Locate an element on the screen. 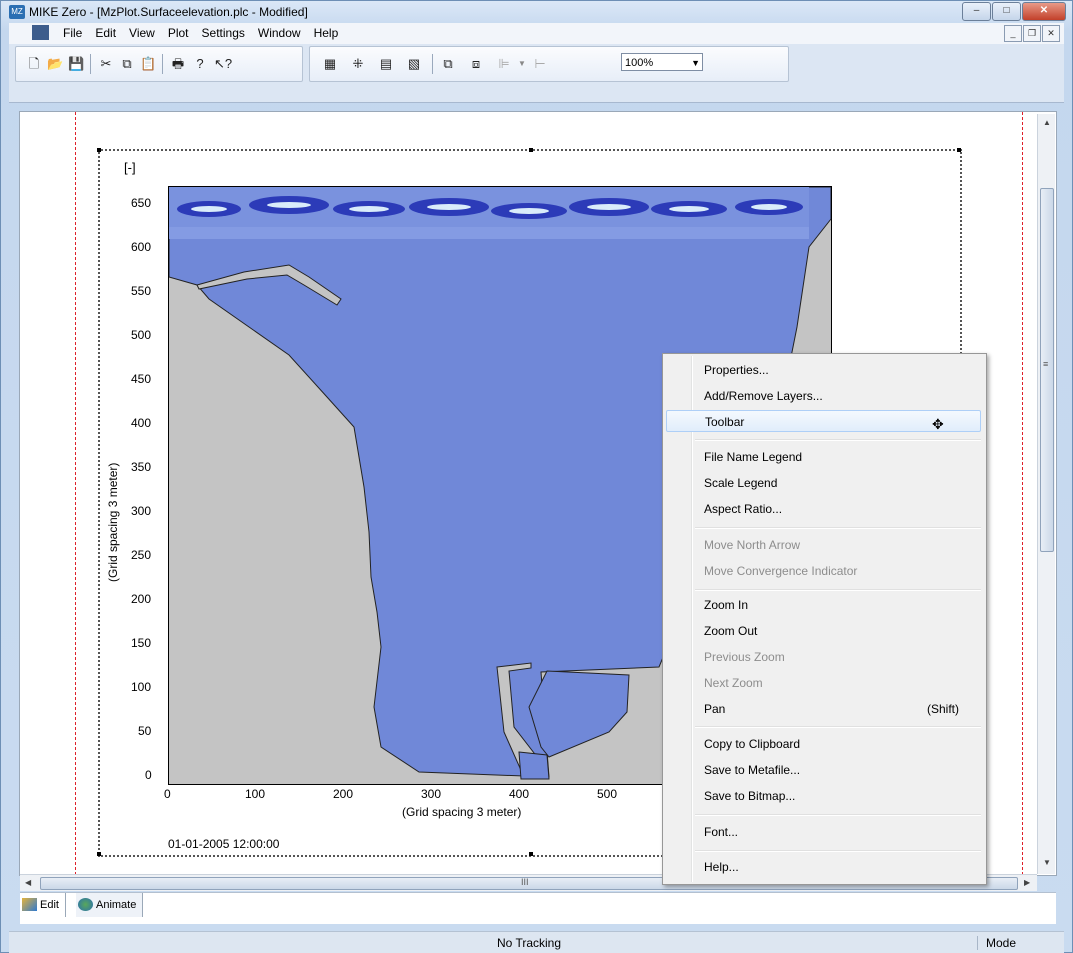  mdi-buttons: _ ❐ ✕ is located at coordinates (1031, 33).